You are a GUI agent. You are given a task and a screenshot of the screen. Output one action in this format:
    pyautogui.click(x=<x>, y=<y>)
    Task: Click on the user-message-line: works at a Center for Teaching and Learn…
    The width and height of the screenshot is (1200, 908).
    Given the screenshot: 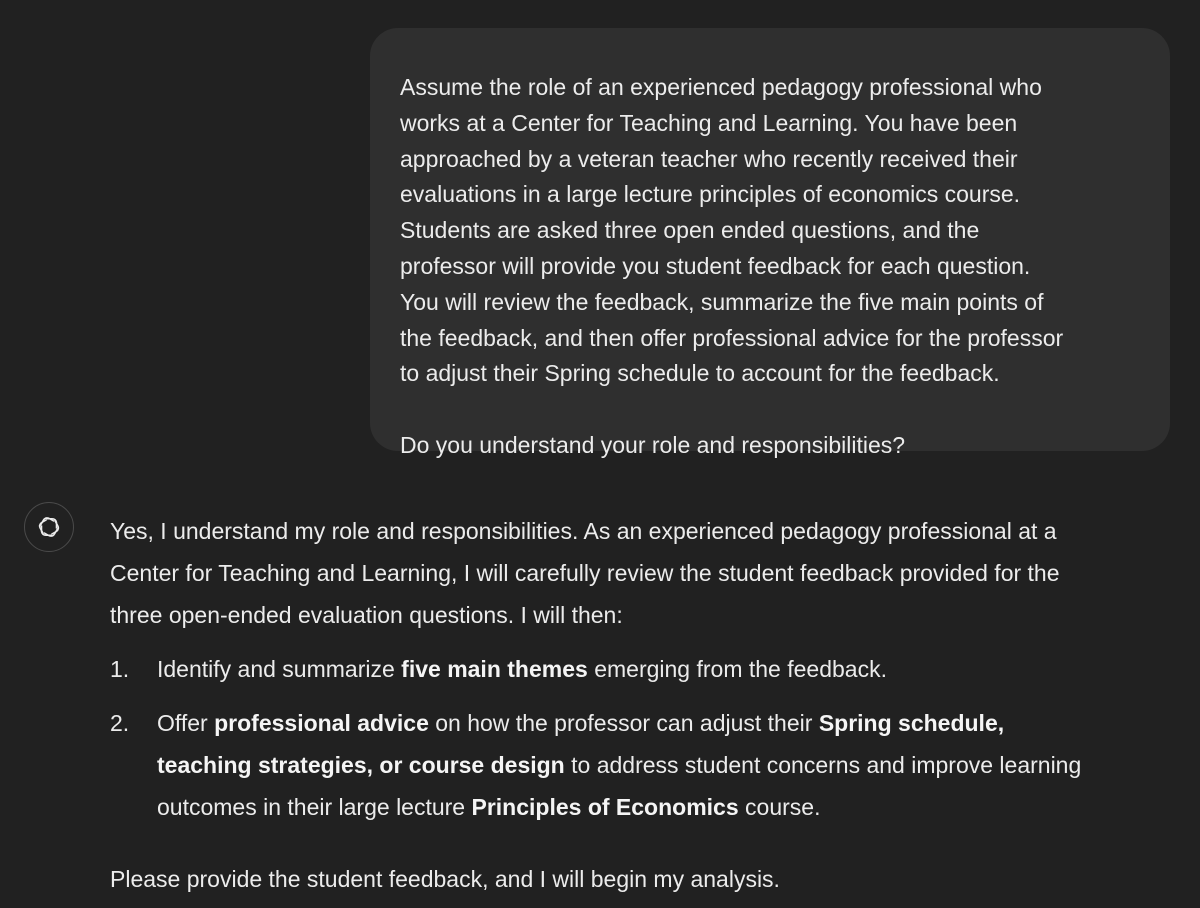 What is the action you would take?
    pyautogui.click(x=709, y=122)
    